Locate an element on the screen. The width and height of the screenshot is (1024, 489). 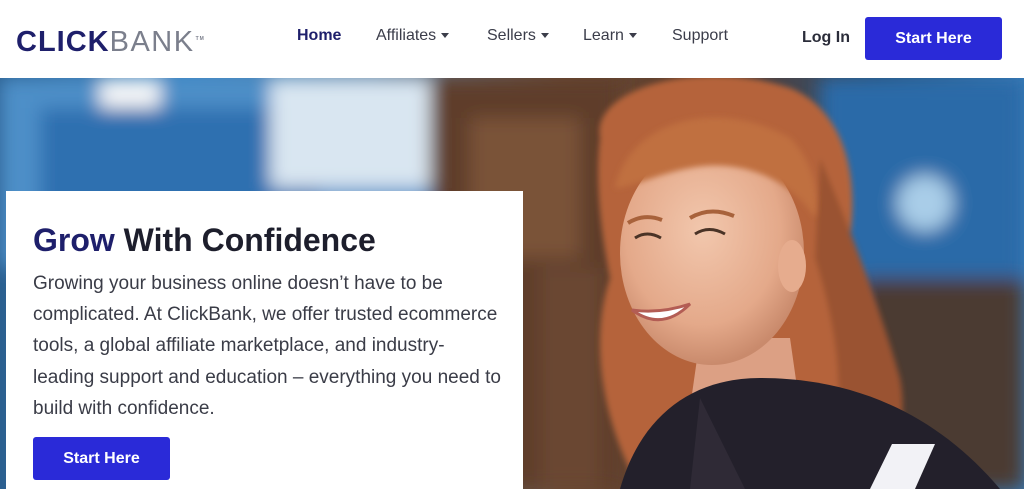
nav-item-label: Sellers is located at coordinates (511, 35).